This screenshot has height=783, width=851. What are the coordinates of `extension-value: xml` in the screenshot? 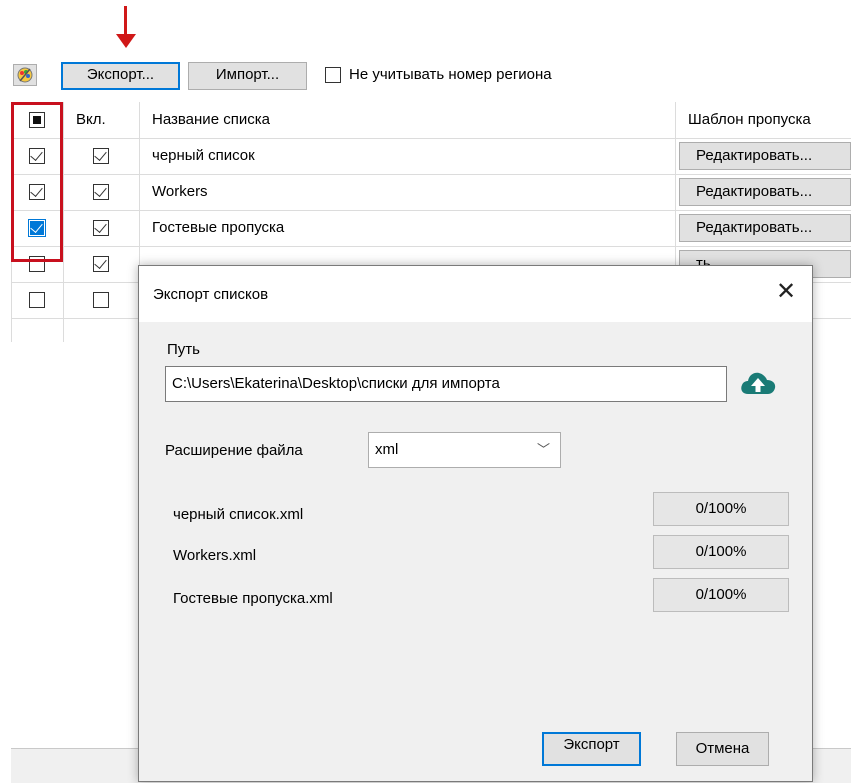 It's located at (387, 449).